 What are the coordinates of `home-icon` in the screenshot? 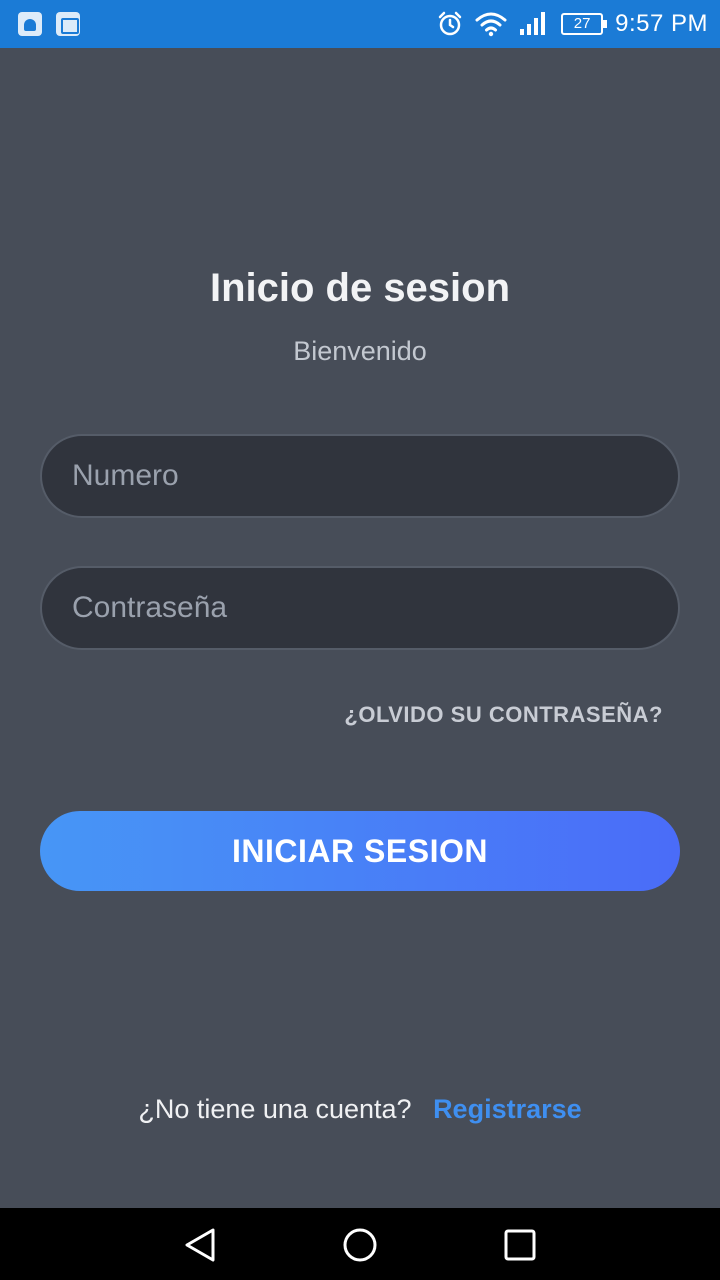 It's located at (360, 1245).